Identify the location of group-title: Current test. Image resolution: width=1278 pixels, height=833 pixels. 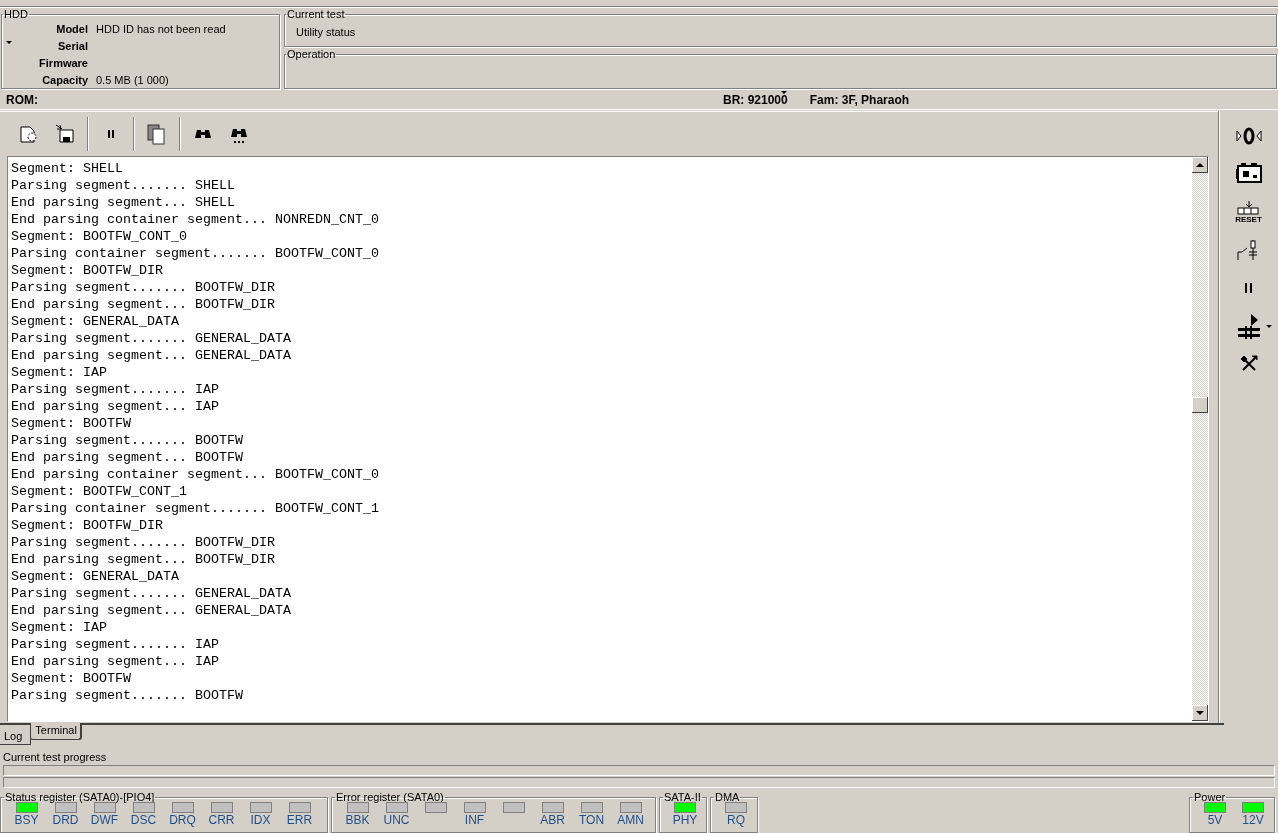
(316, 14).